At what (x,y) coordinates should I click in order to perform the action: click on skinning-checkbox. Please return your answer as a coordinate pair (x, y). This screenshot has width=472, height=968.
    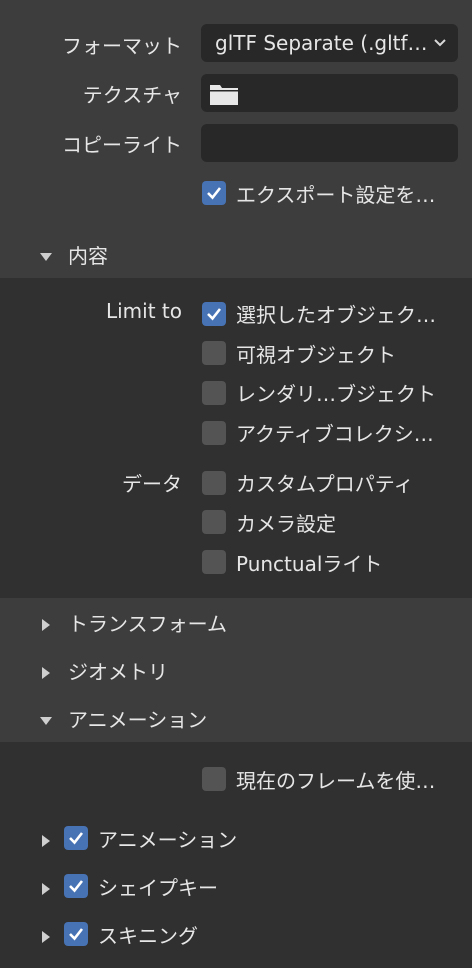
    Looking at the image, I should click on (76, 934).